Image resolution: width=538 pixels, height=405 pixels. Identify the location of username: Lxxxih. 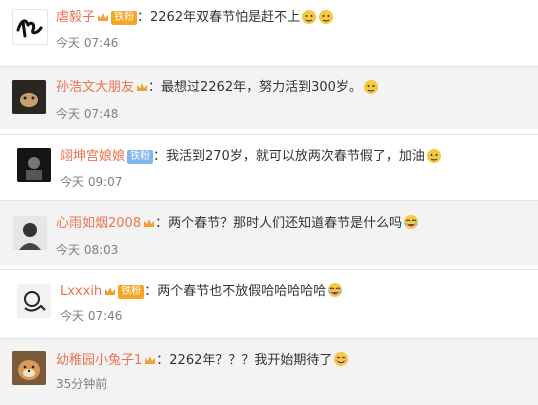
(81, 291).